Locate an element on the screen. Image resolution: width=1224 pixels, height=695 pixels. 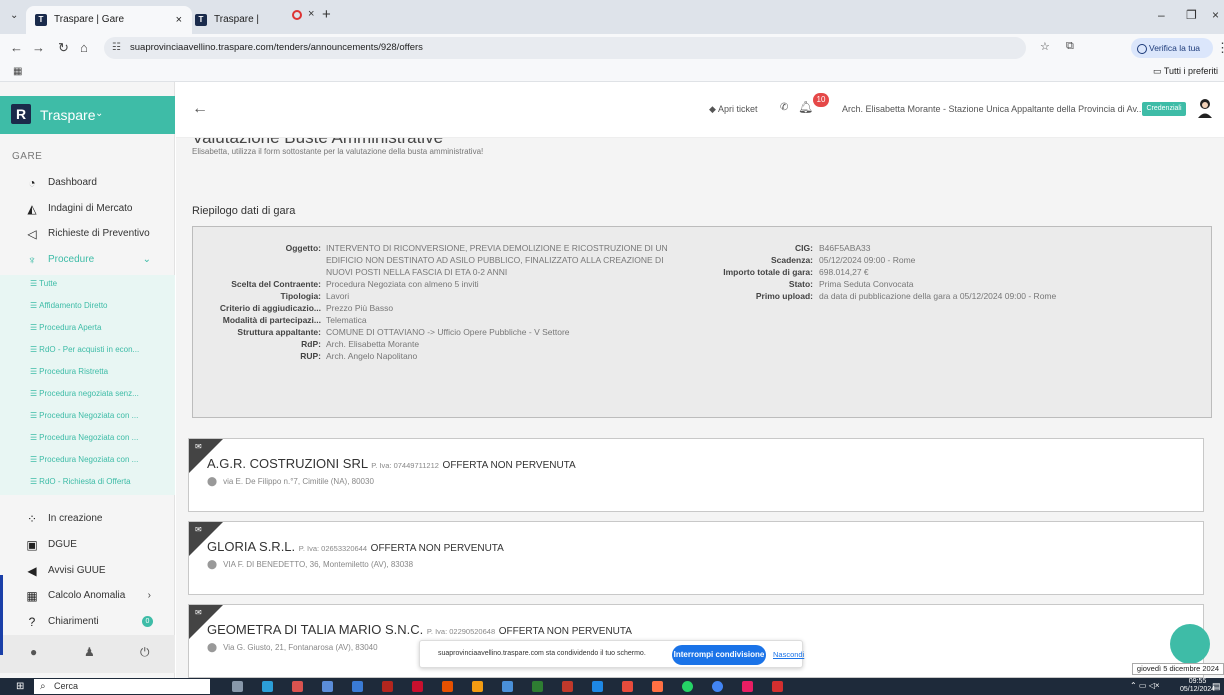
phone-icon: ✆ is located at coordinates (784, 107).